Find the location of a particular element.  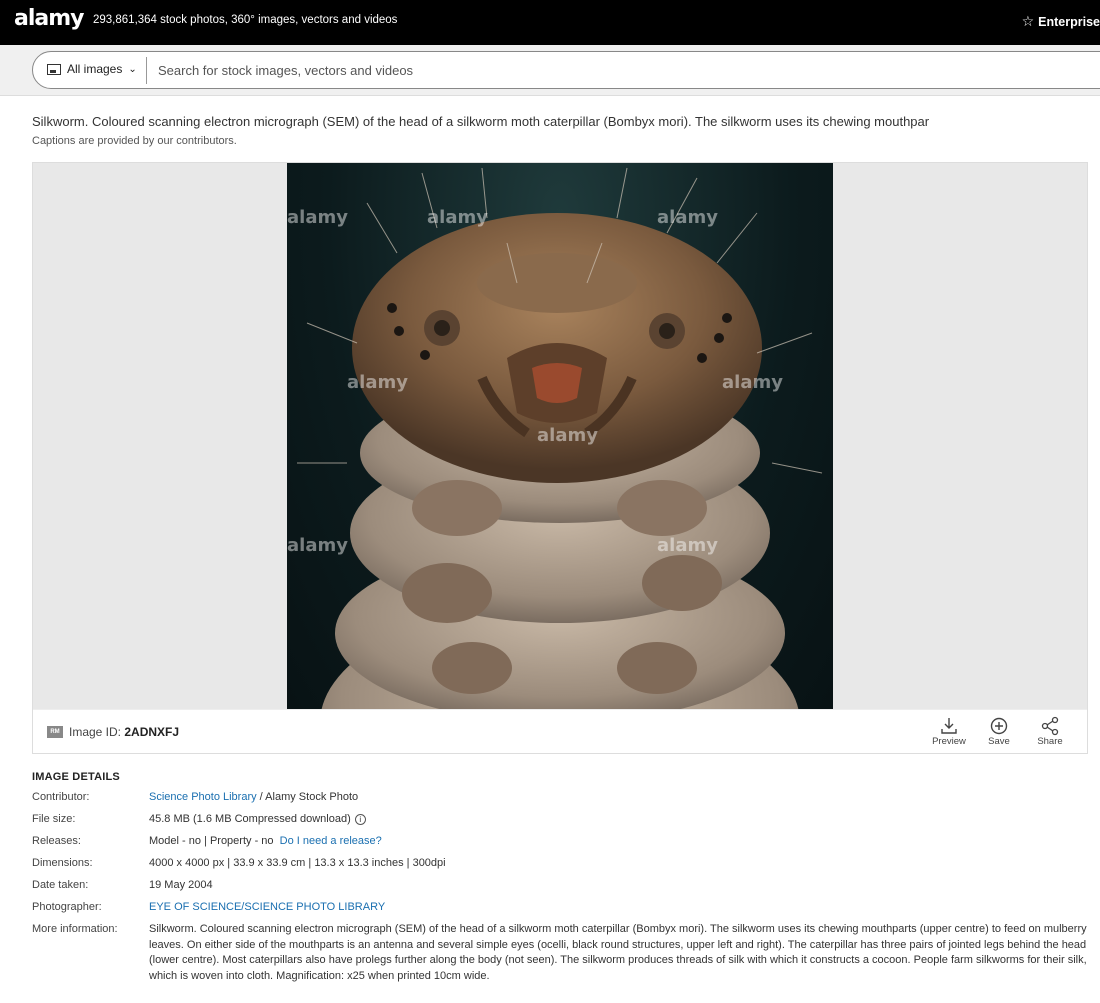

enterprise-link: ☆ Enterprise is located at coordinates (1061, 21).